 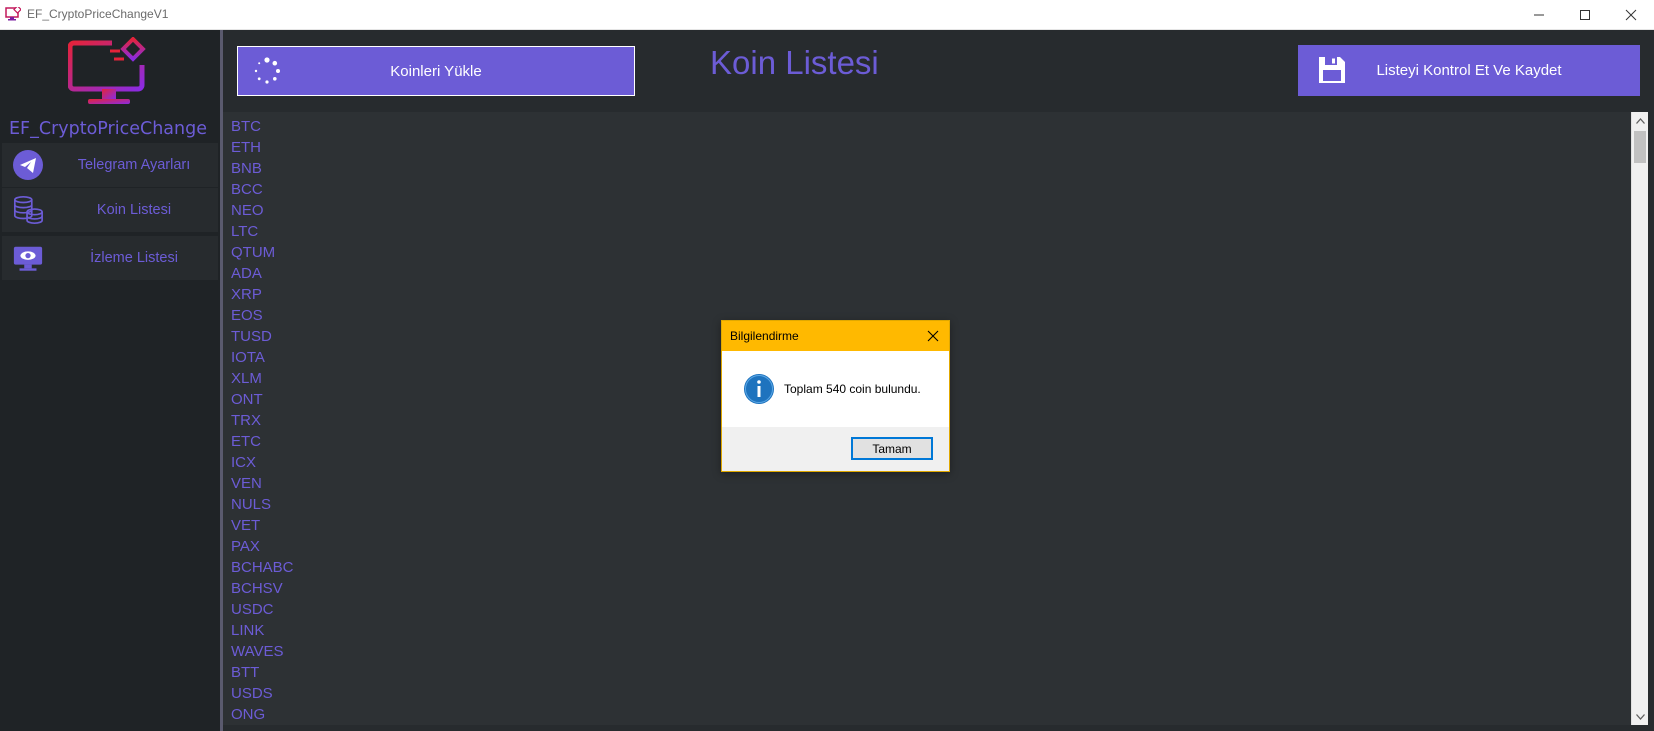 I want to click on list-item: BNB, so click(x=262, y=168).